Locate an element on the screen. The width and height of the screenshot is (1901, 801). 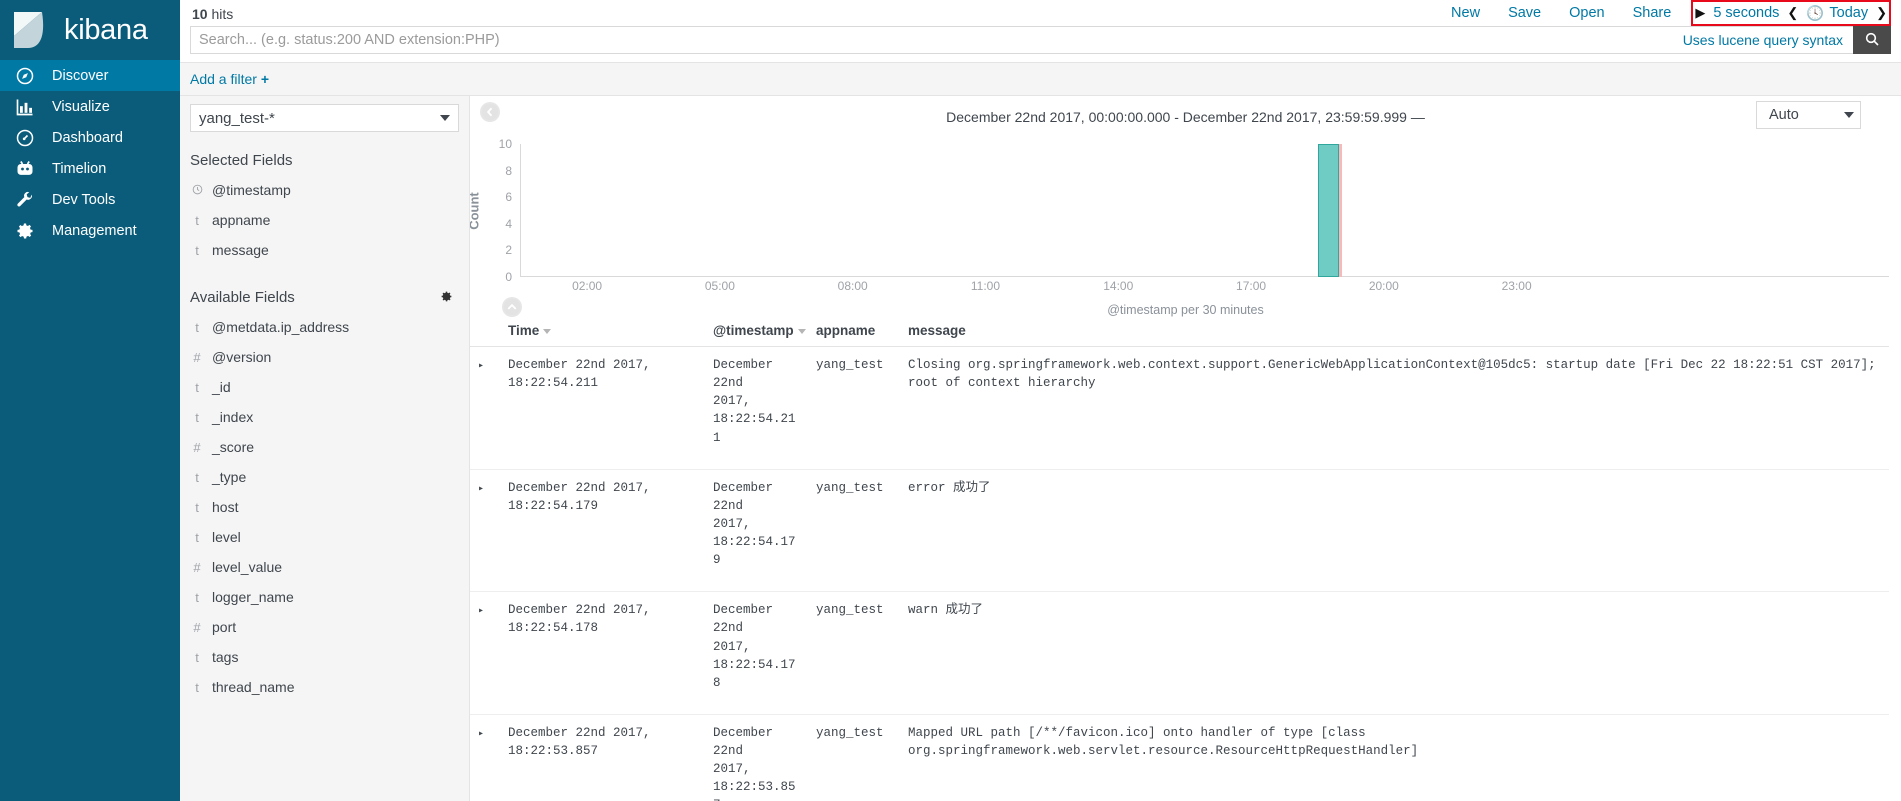
sidebar-item-label: Management is located at coordinates (94, 230).